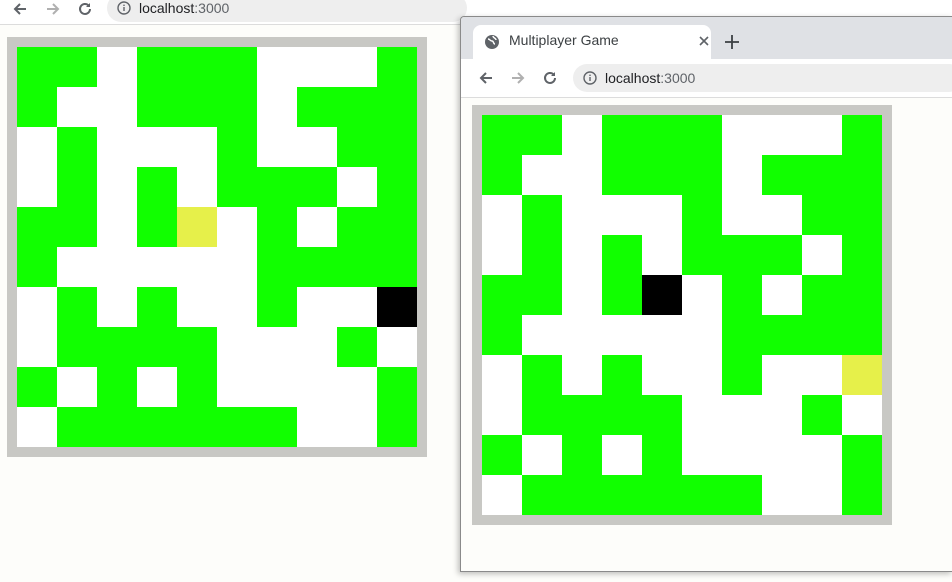 The image size is (952, 582). Describe the element at coordinates (650, 78) in the screenshot. I see `url-text: localhost:3000` at that location.